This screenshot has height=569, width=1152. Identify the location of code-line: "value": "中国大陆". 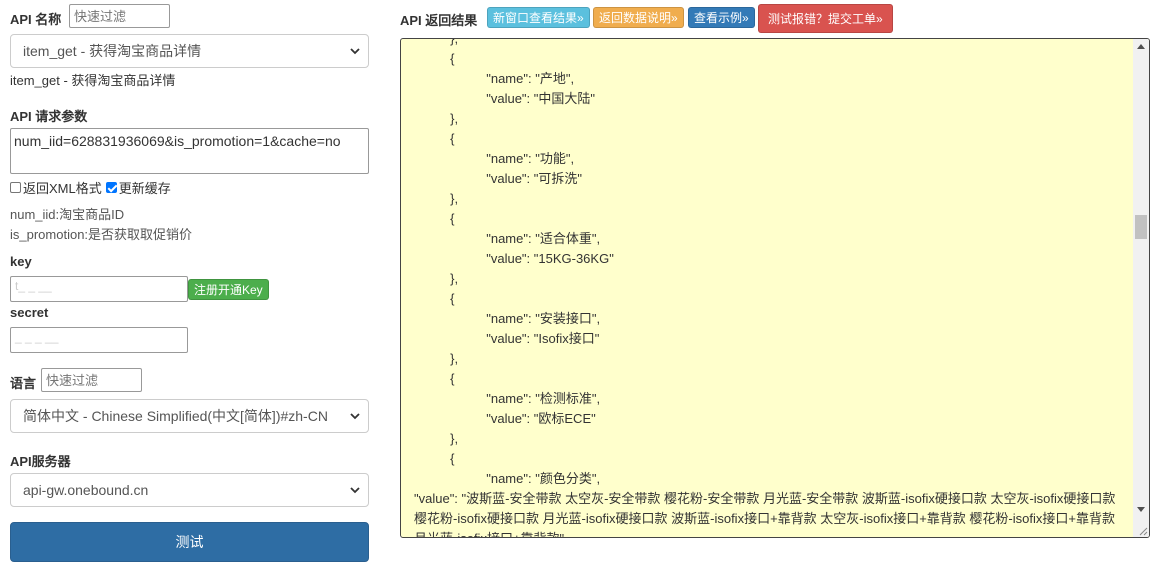
(504, 98).